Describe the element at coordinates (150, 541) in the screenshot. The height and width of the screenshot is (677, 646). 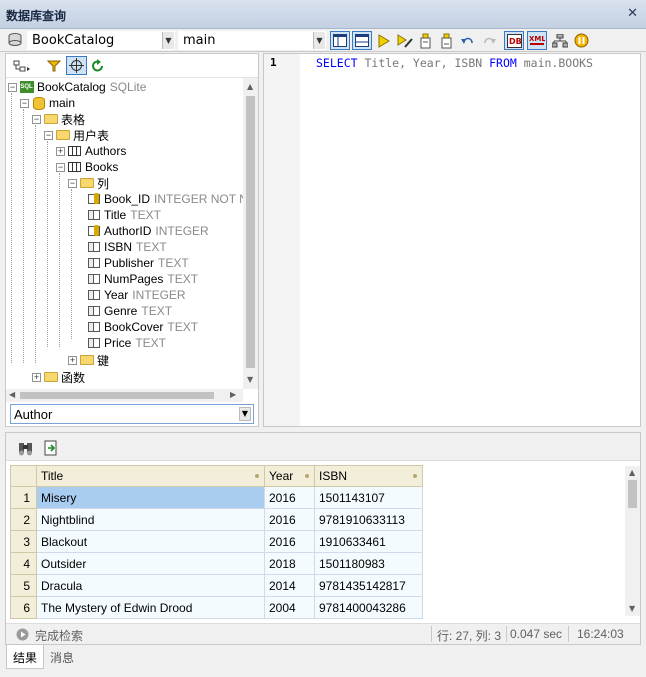
I see `cell-title: Blackout` at that location.